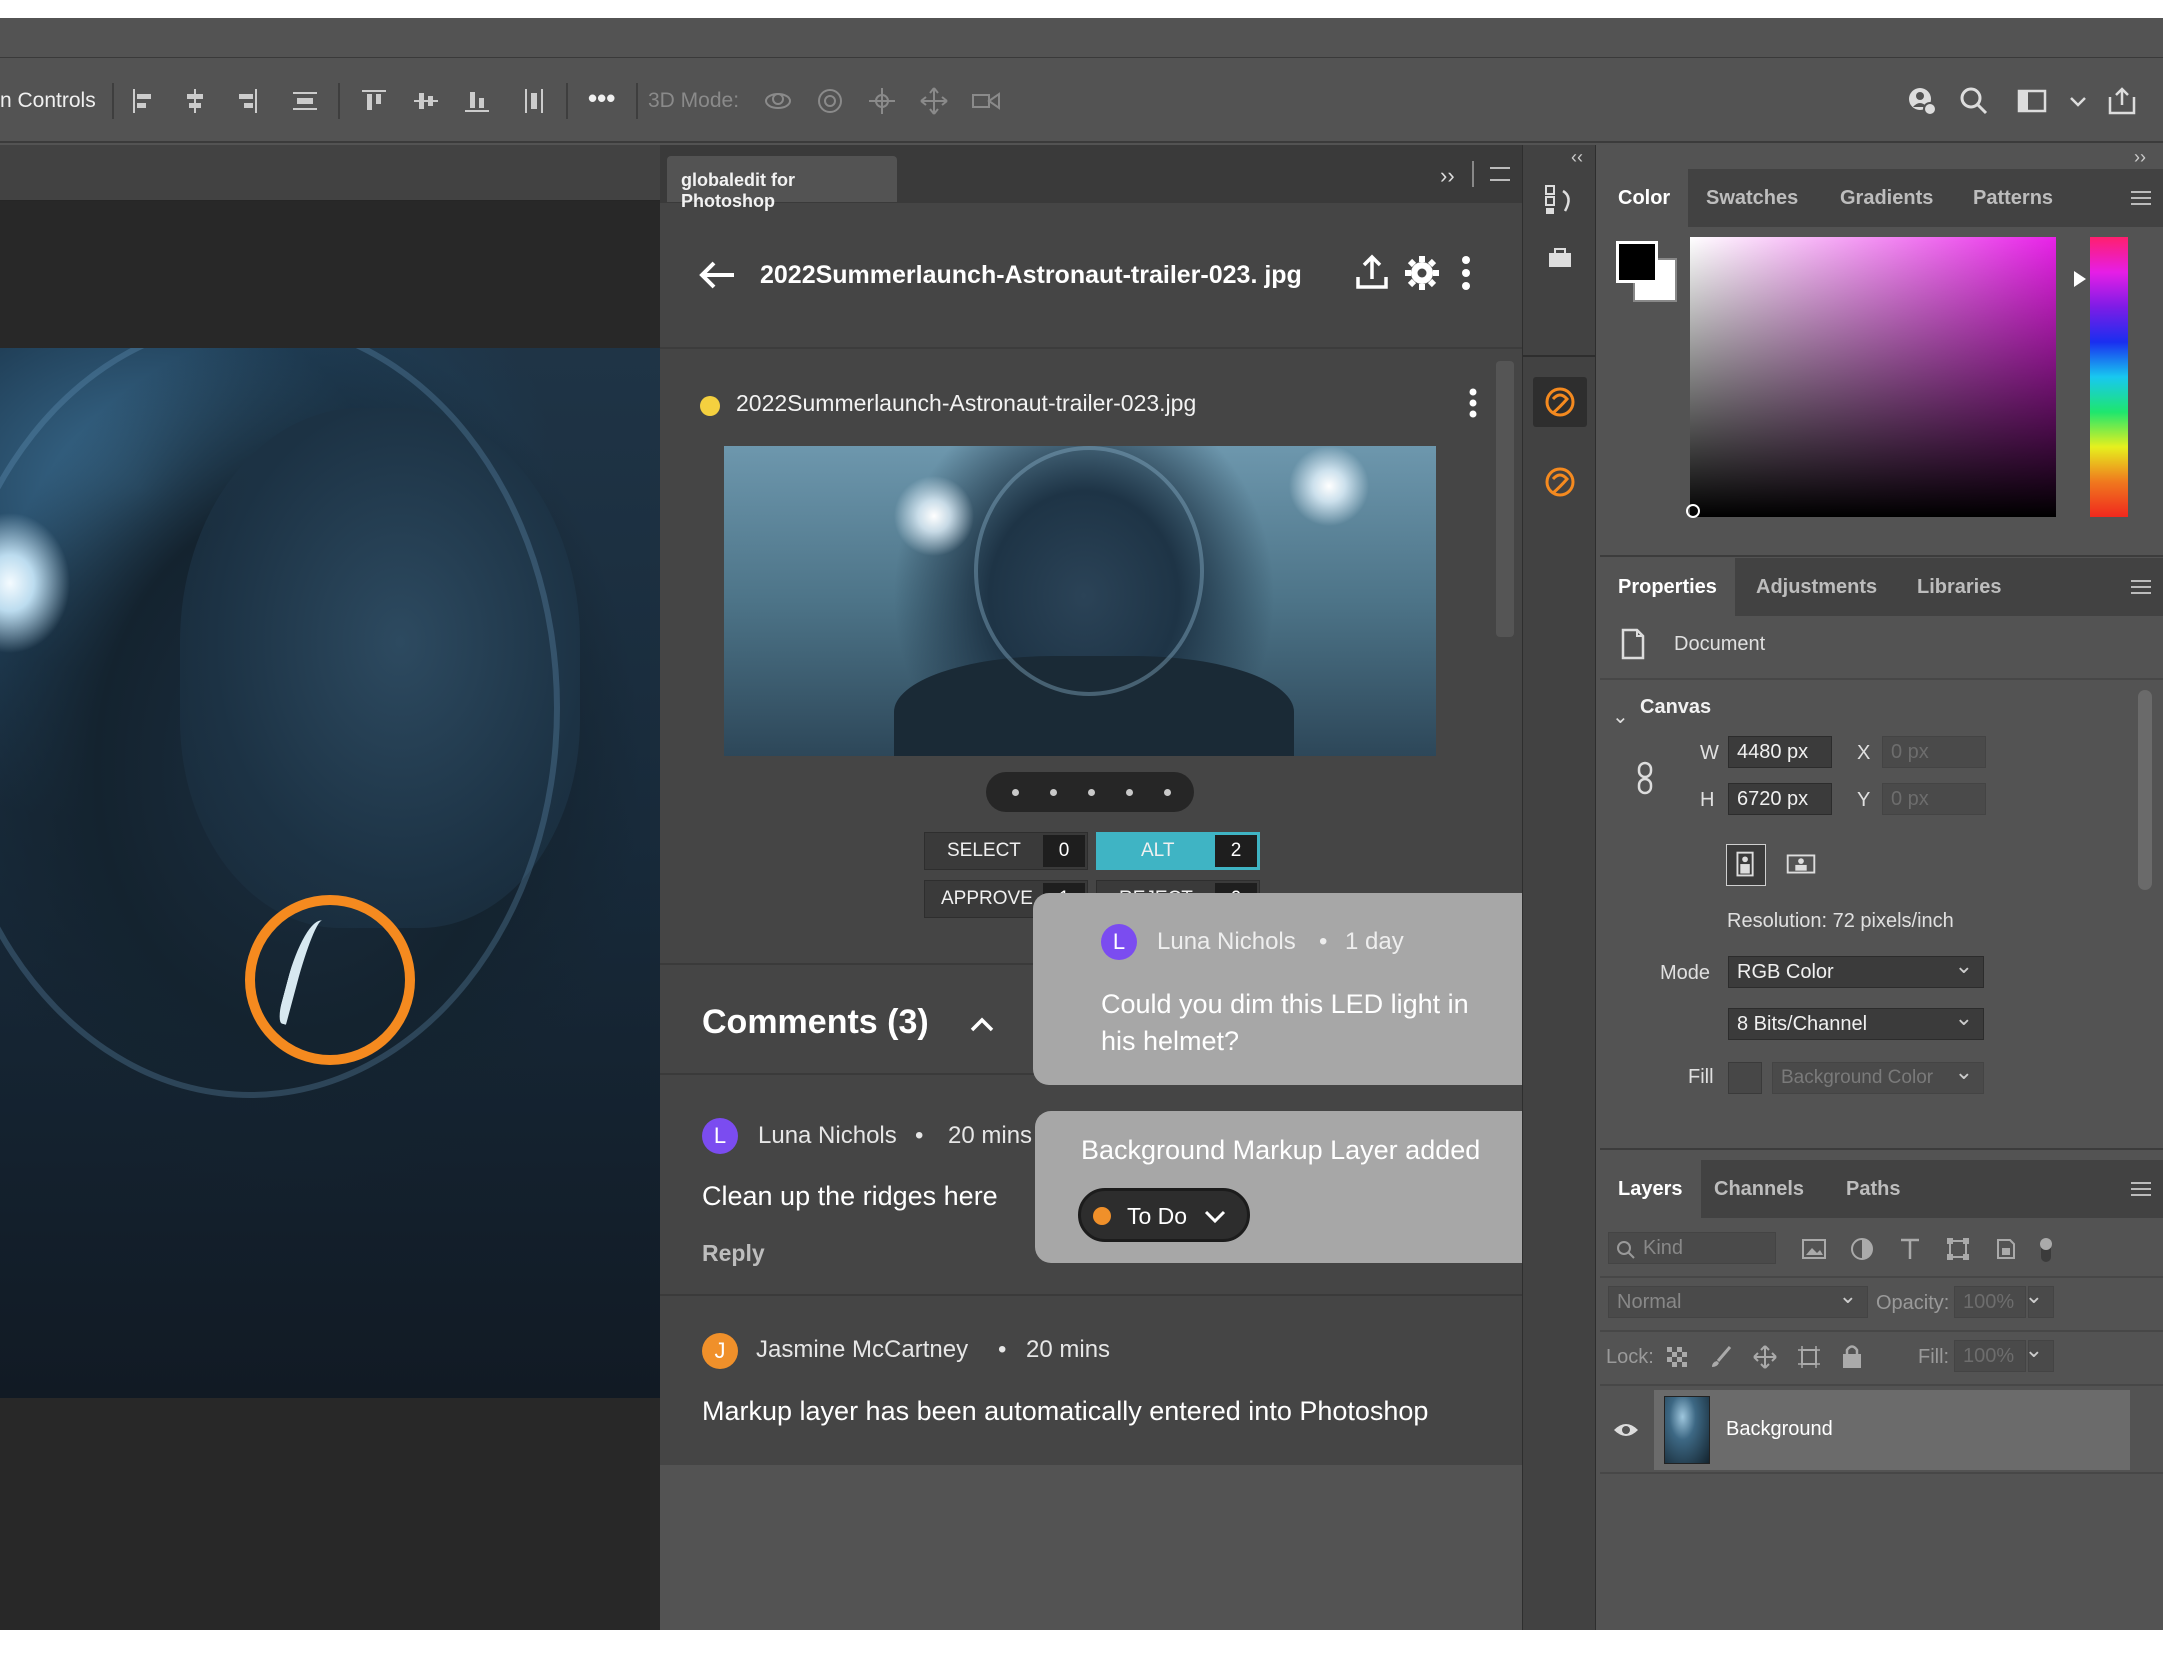 This screenshot has height=1659, width=2184. I want to click on align-left-icon, so click(144, 101).